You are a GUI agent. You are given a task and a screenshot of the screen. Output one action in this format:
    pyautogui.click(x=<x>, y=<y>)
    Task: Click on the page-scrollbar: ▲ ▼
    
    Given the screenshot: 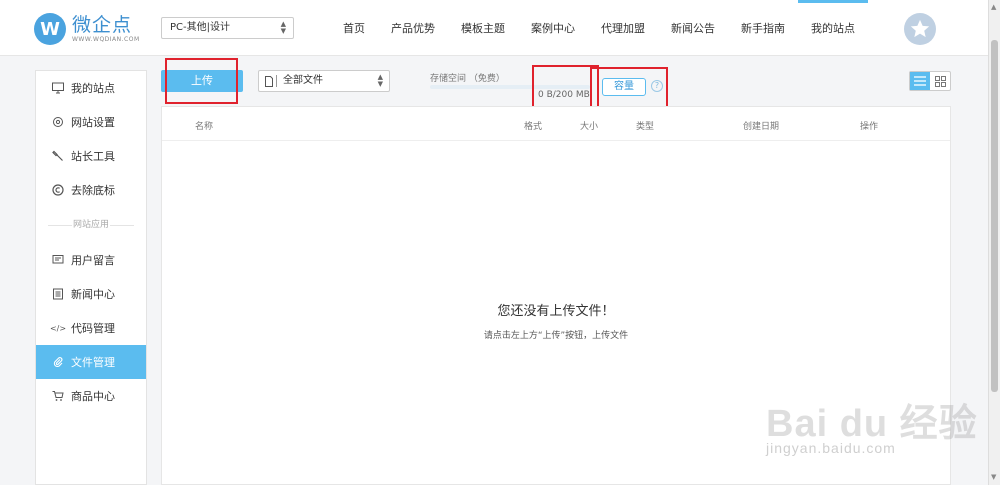 What is the action you would take?
    pyautogui.click(x=994, y=242)
    